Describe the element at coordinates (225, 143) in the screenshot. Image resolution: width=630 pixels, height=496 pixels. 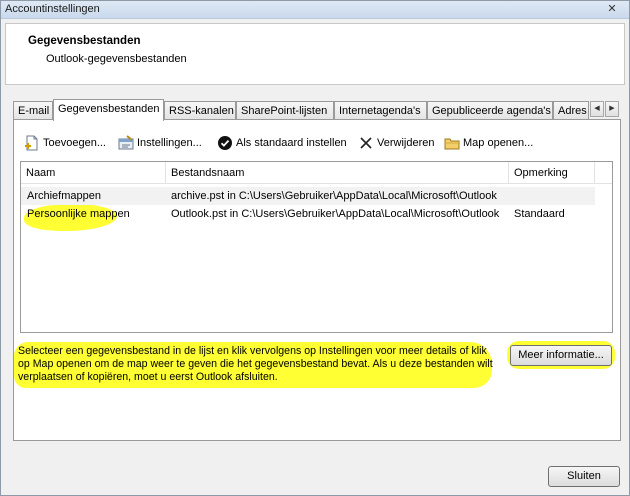
I see `checkmark-circle-icon` at that location.